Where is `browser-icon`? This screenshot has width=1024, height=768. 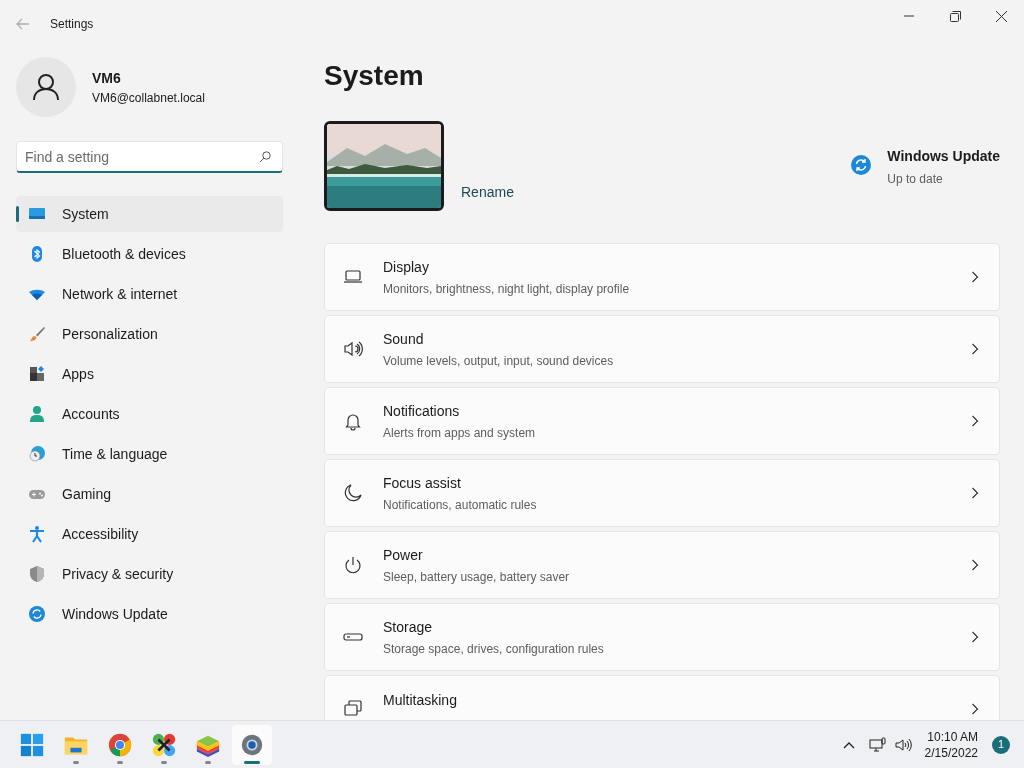
browser-icon is located at coordinates (120, 744).